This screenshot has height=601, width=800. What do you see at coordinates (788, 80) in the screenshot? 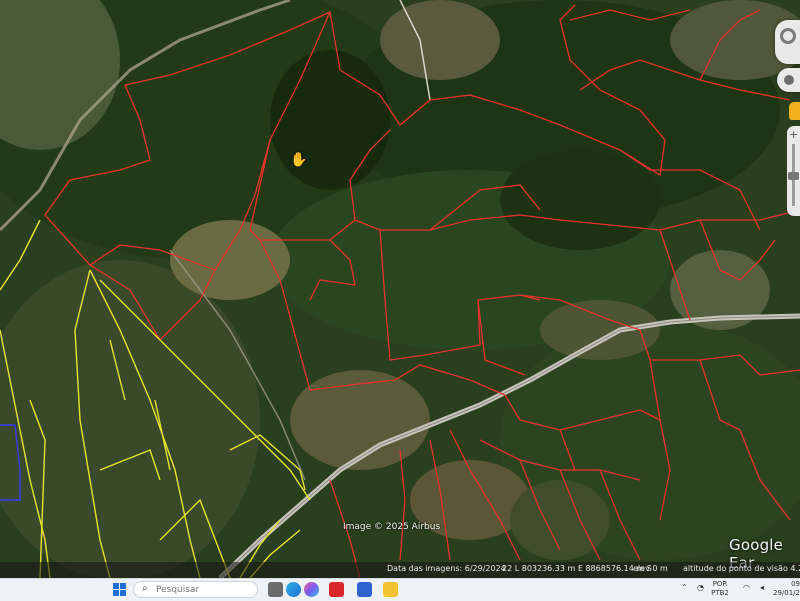
I see `look-joystick-icon` at bounding box center [788, 80].